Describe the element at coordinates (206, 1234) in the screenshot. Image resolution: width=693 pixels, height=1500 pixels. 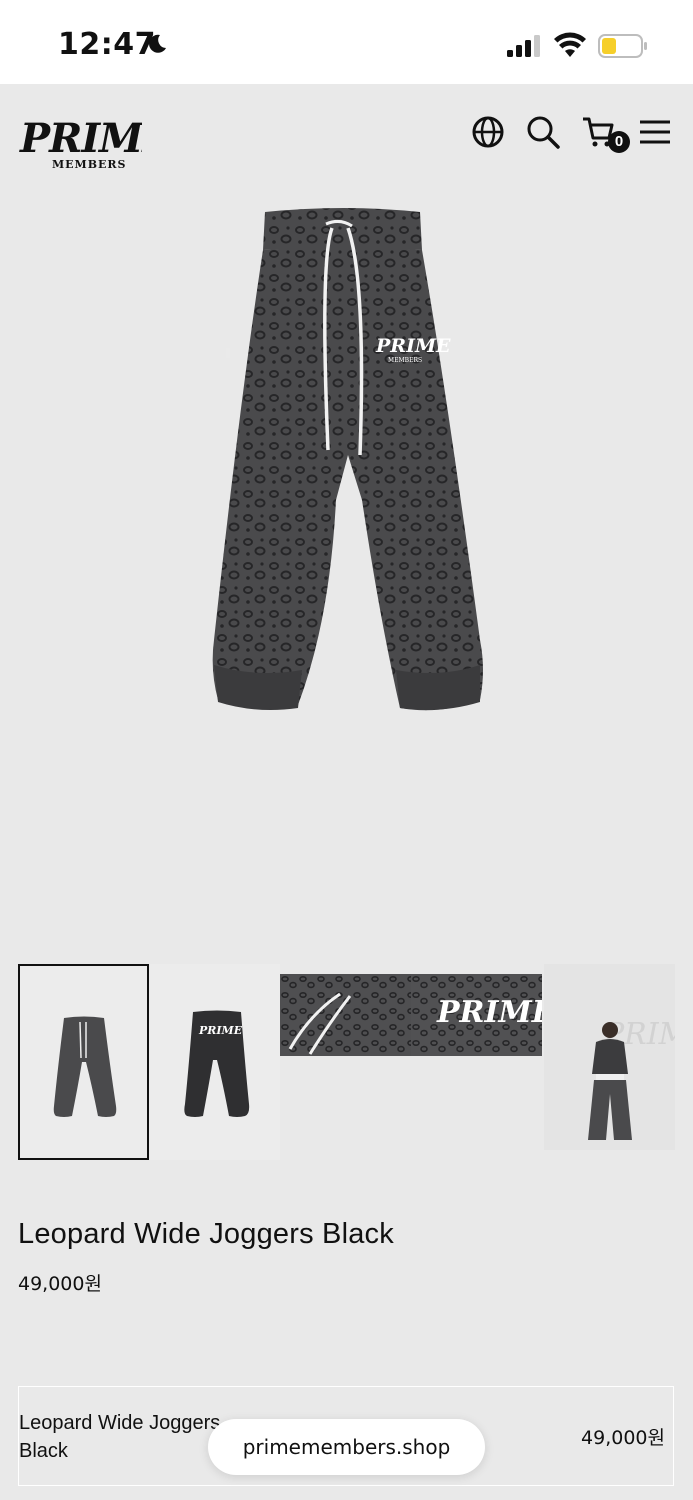
I see `product-title: Leopard Wide Joggers Black` at that location.